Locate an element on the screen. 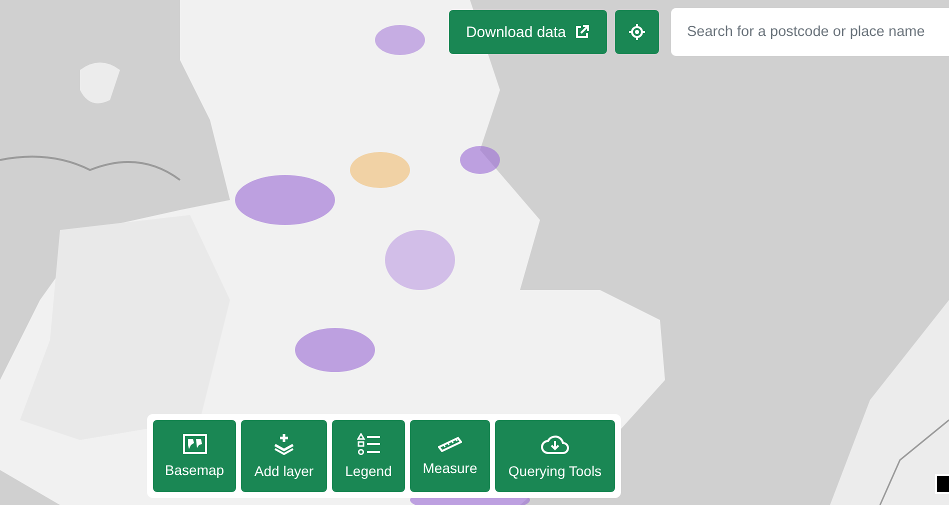  toolbar-button: Basemap is located at coordinates (194, 456).